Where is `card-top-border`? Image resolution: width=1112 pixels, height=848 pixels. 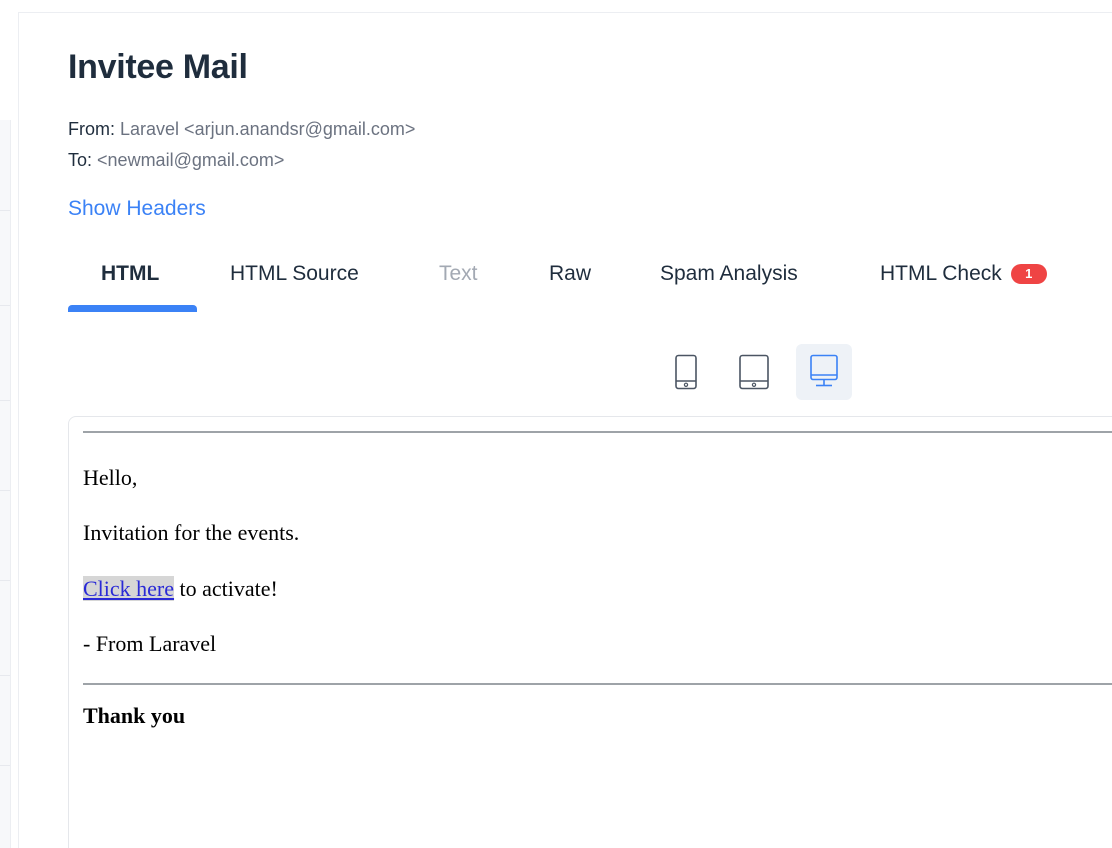 card-top-border is located at coordinates (565, 12).